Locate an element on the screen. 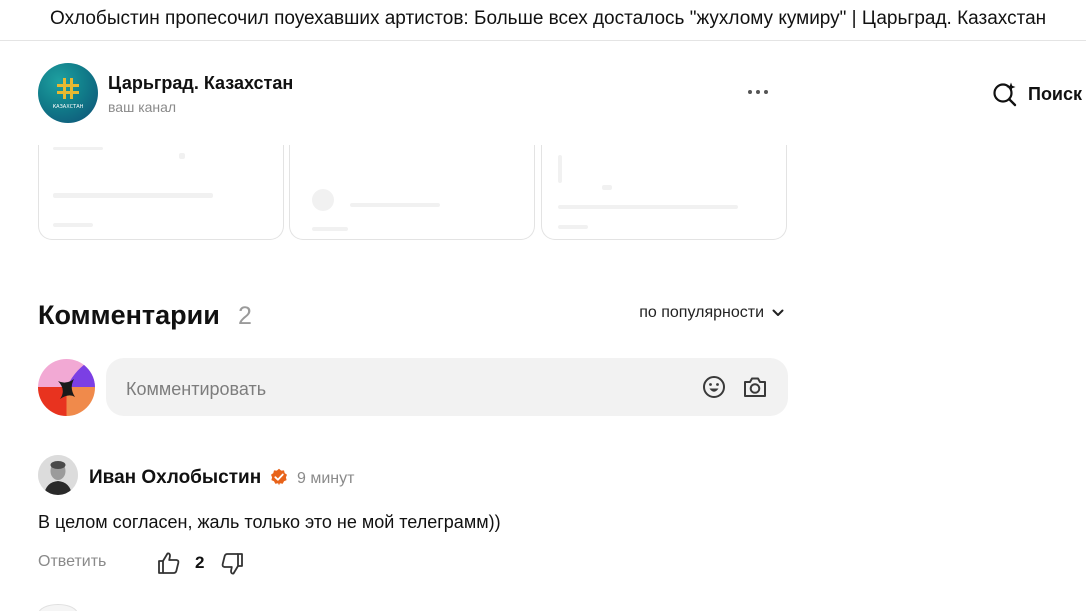  more-dots-icon is located at coordinates (750, 92).